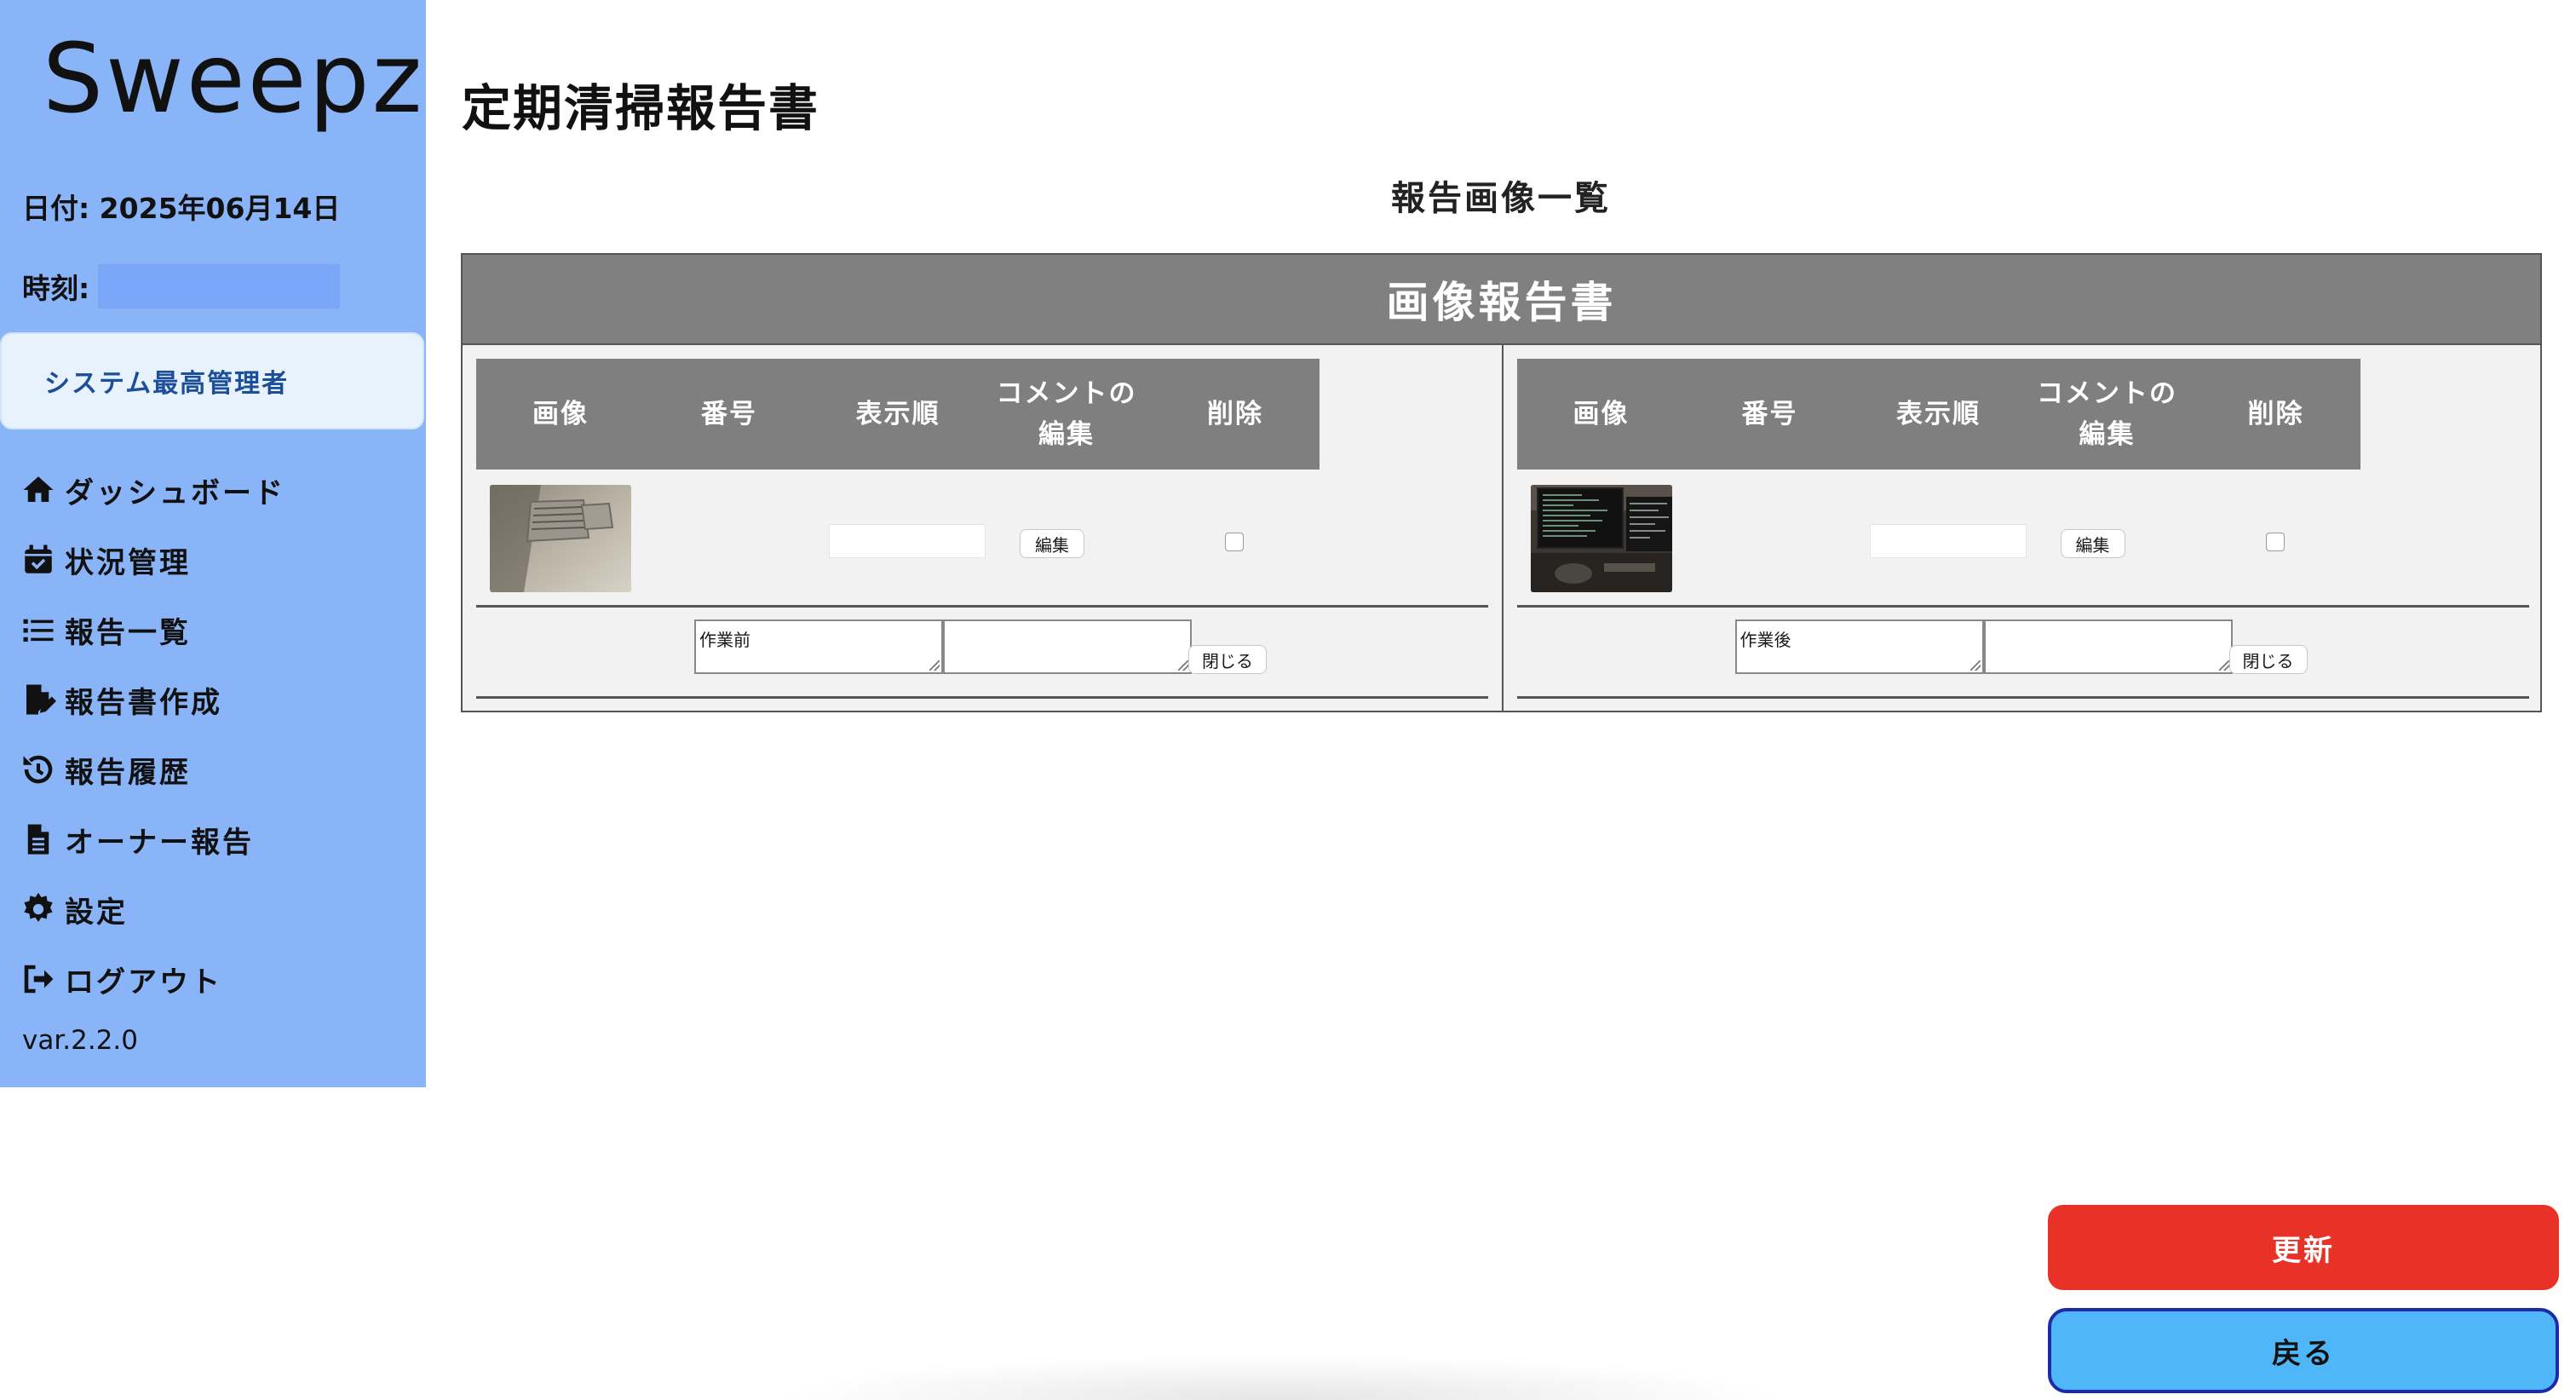 The image size is (2576, 1400). I want to click on history-icon, so click(38, 769).